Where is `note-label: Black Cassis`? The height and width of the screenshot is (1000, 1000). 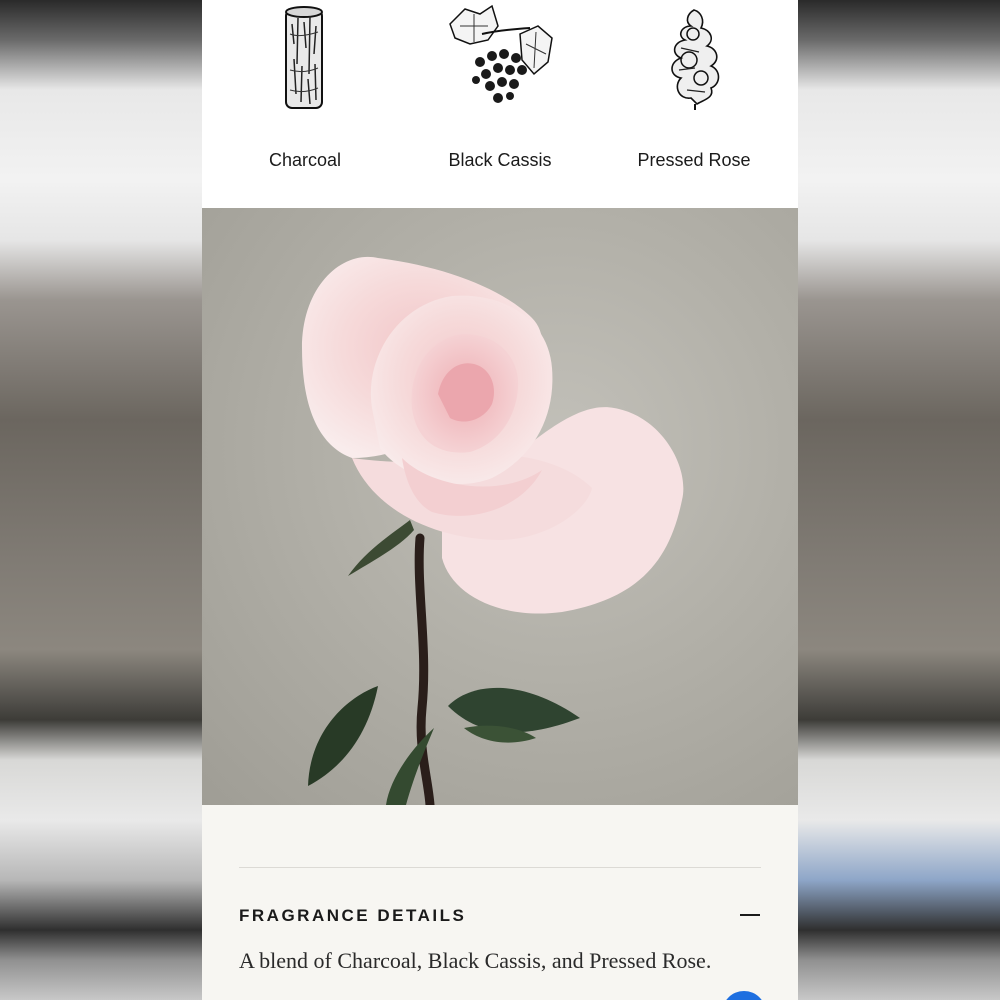
note-label: Black Cassis is located at coordinates (500, 160).